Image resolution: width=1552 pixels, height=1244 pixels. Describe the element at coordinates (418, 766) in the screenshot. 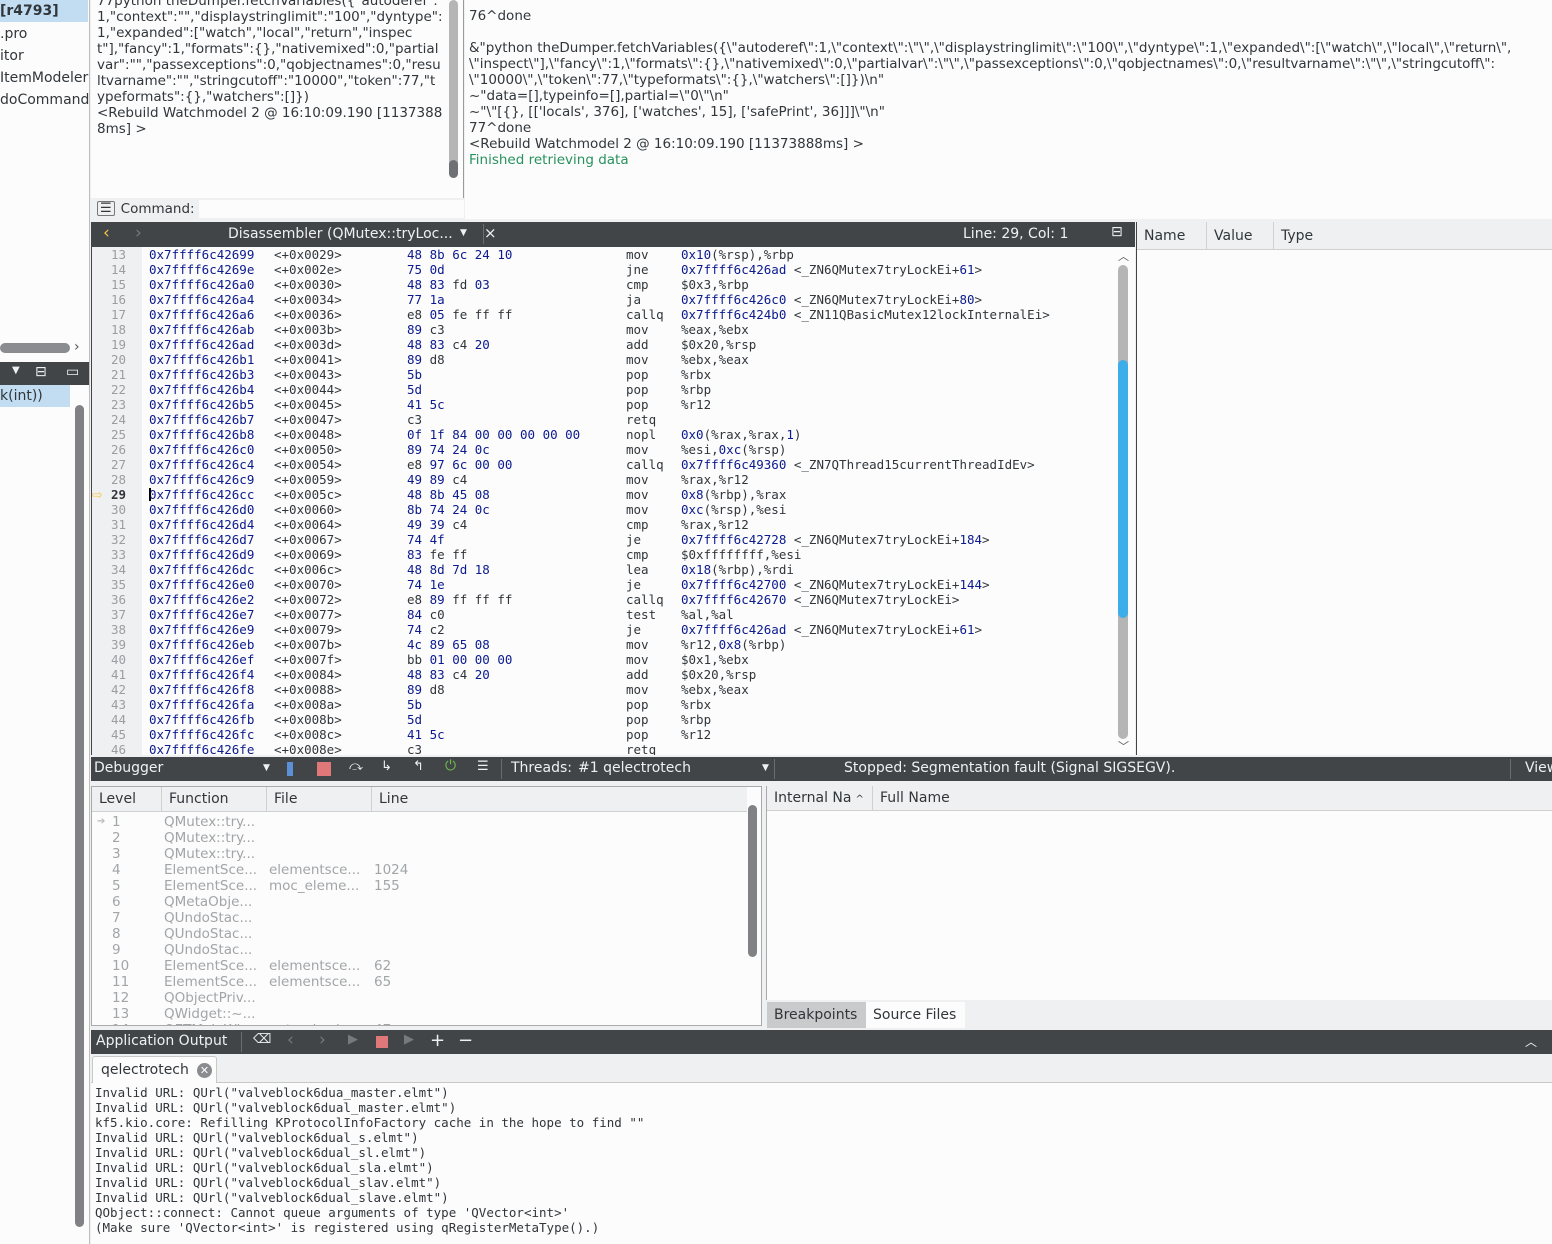

I see `step-out-icon: ↰` at that location.